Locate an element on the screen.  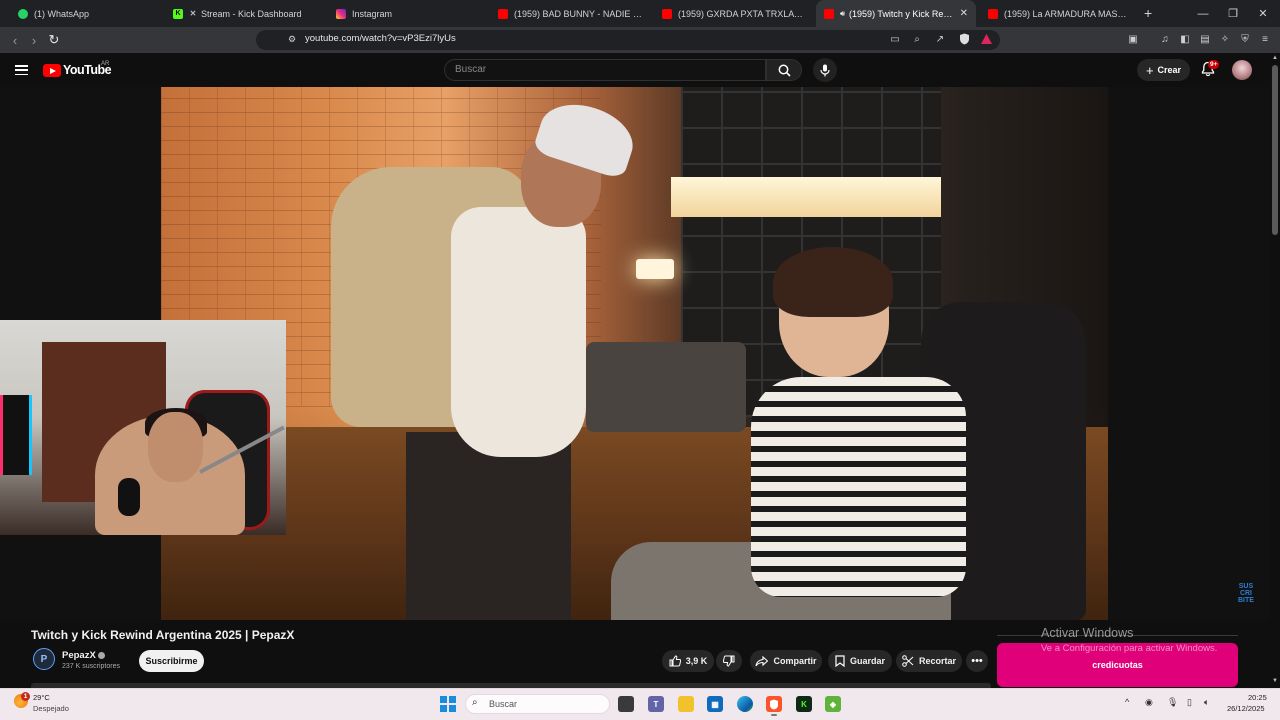
brave-browser-icon is located at coordinates (774, 706).